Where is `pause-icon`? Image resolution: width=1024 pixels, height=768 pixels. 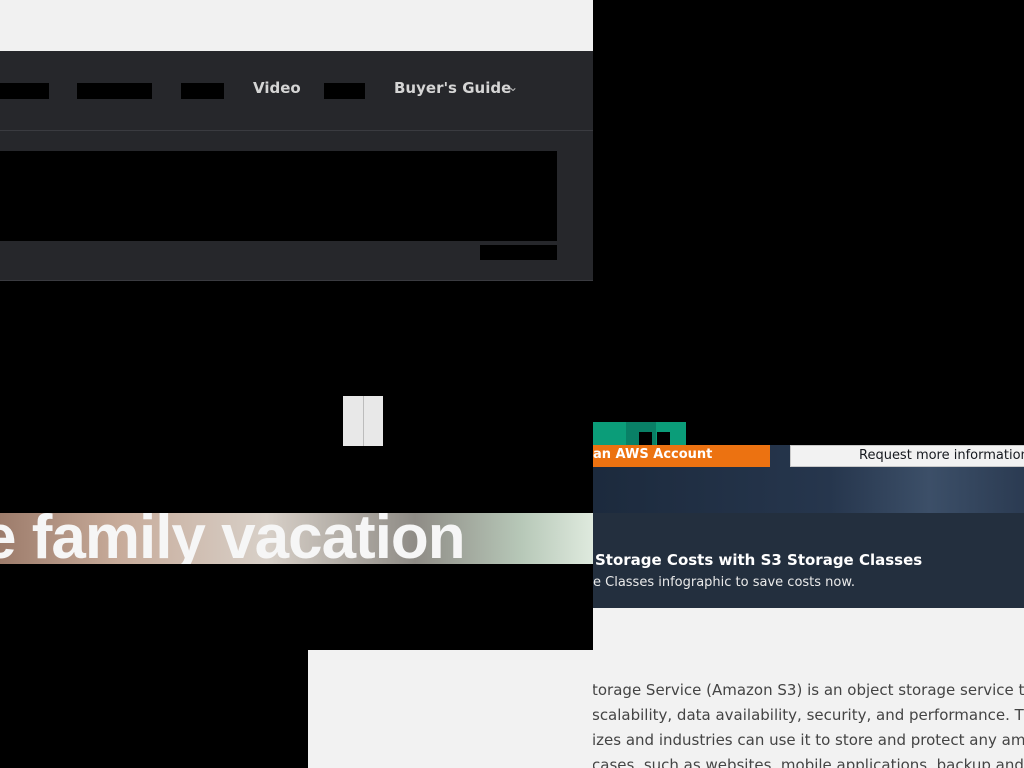
pause-icon is located at coordinates (363, 421).